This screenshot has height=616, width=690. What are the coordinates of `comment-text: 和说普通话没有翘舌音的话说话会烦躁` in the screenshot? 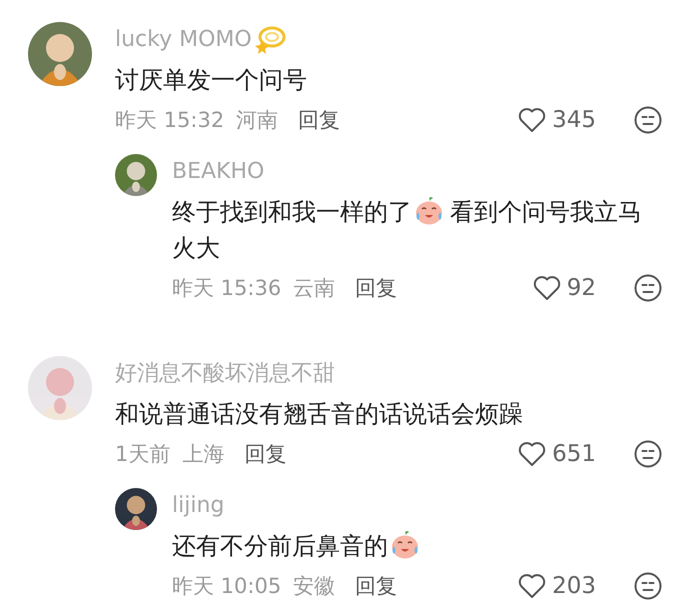 It's located at (319, 414).